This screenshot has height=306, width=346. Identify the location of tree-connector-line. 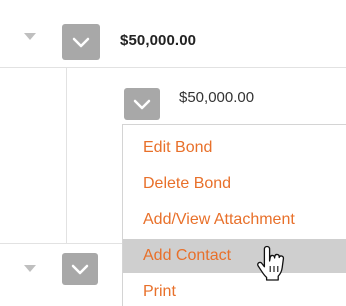
(66, 155).